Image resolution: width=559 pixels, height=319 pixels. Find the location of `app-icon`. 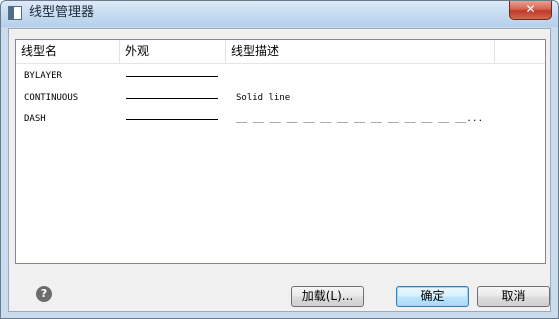

app-icon is located at coordinates (15, 13).